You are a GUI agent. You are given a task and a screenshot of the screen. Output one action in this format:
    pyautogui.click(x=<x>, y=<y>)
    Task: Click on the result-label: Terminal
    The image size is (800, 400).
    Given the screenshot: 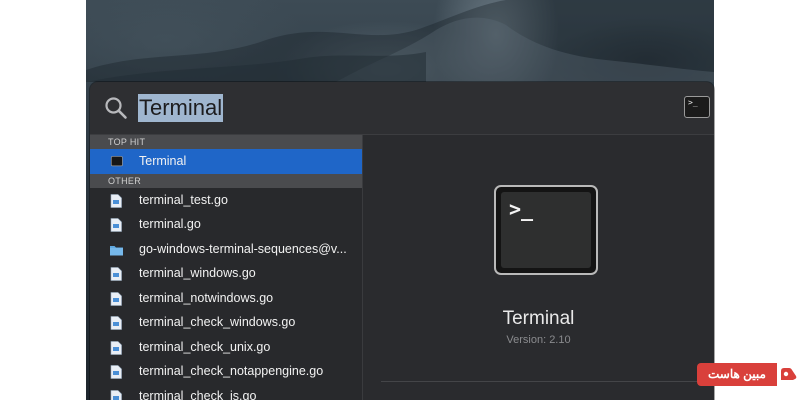 What is the action you would take?
    pyautogui.click(x=163, y=161)
    